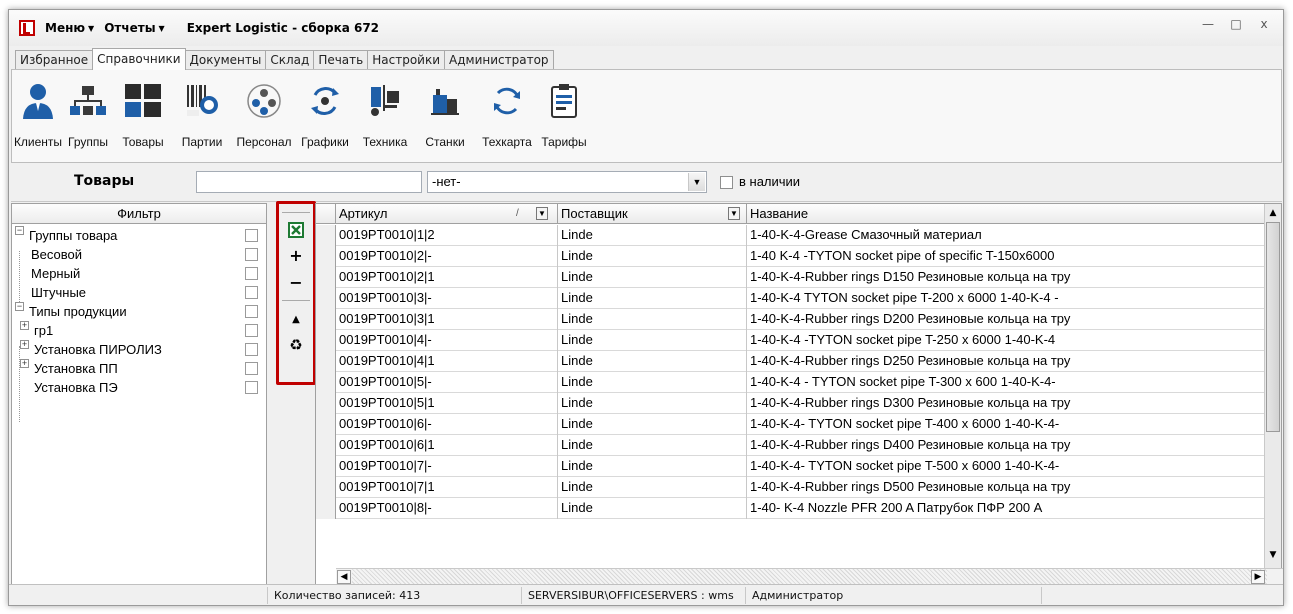  What do you see at coordinates (296, 319) in the screenshot?
I see `move-up-button: ▲` at bounding box center [296, 319].